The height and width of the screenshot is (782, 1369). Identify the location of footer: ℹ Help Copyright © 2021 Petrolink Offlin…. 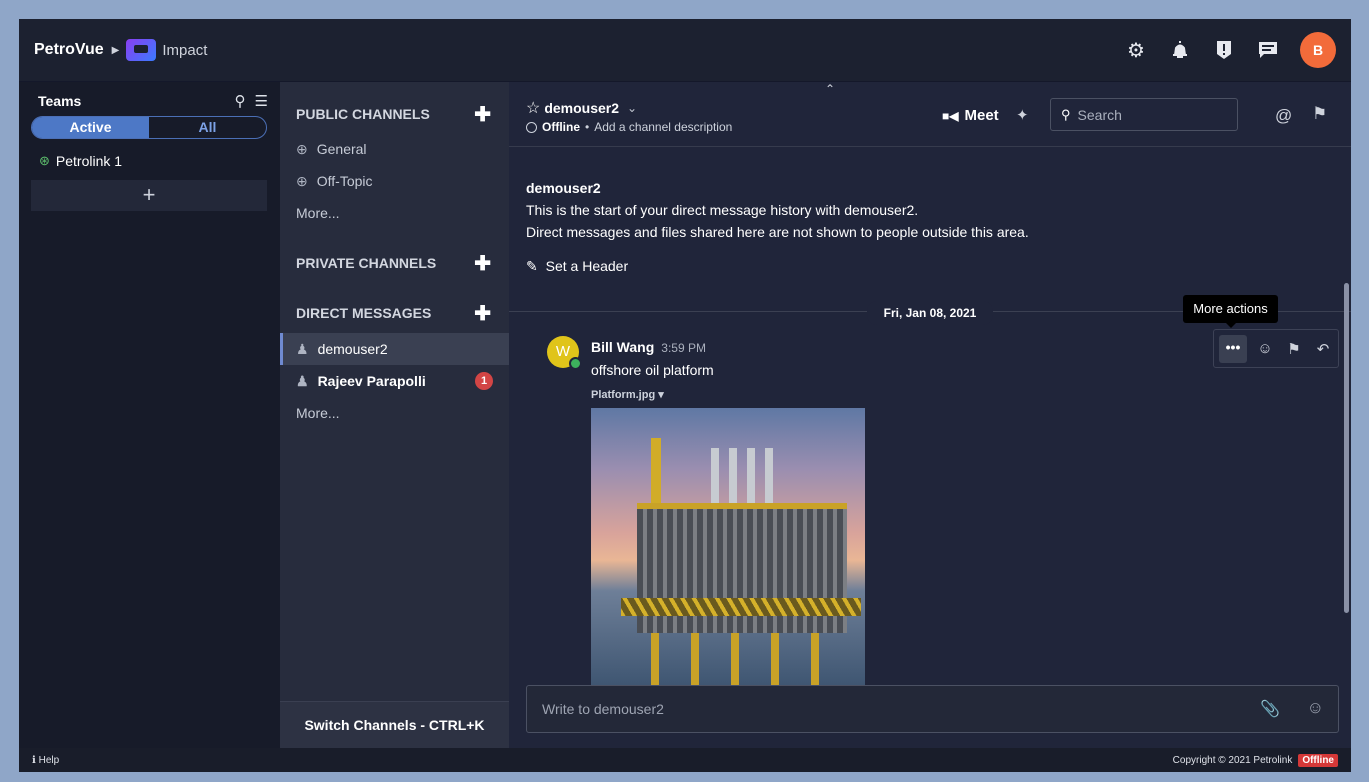
(685, 760).